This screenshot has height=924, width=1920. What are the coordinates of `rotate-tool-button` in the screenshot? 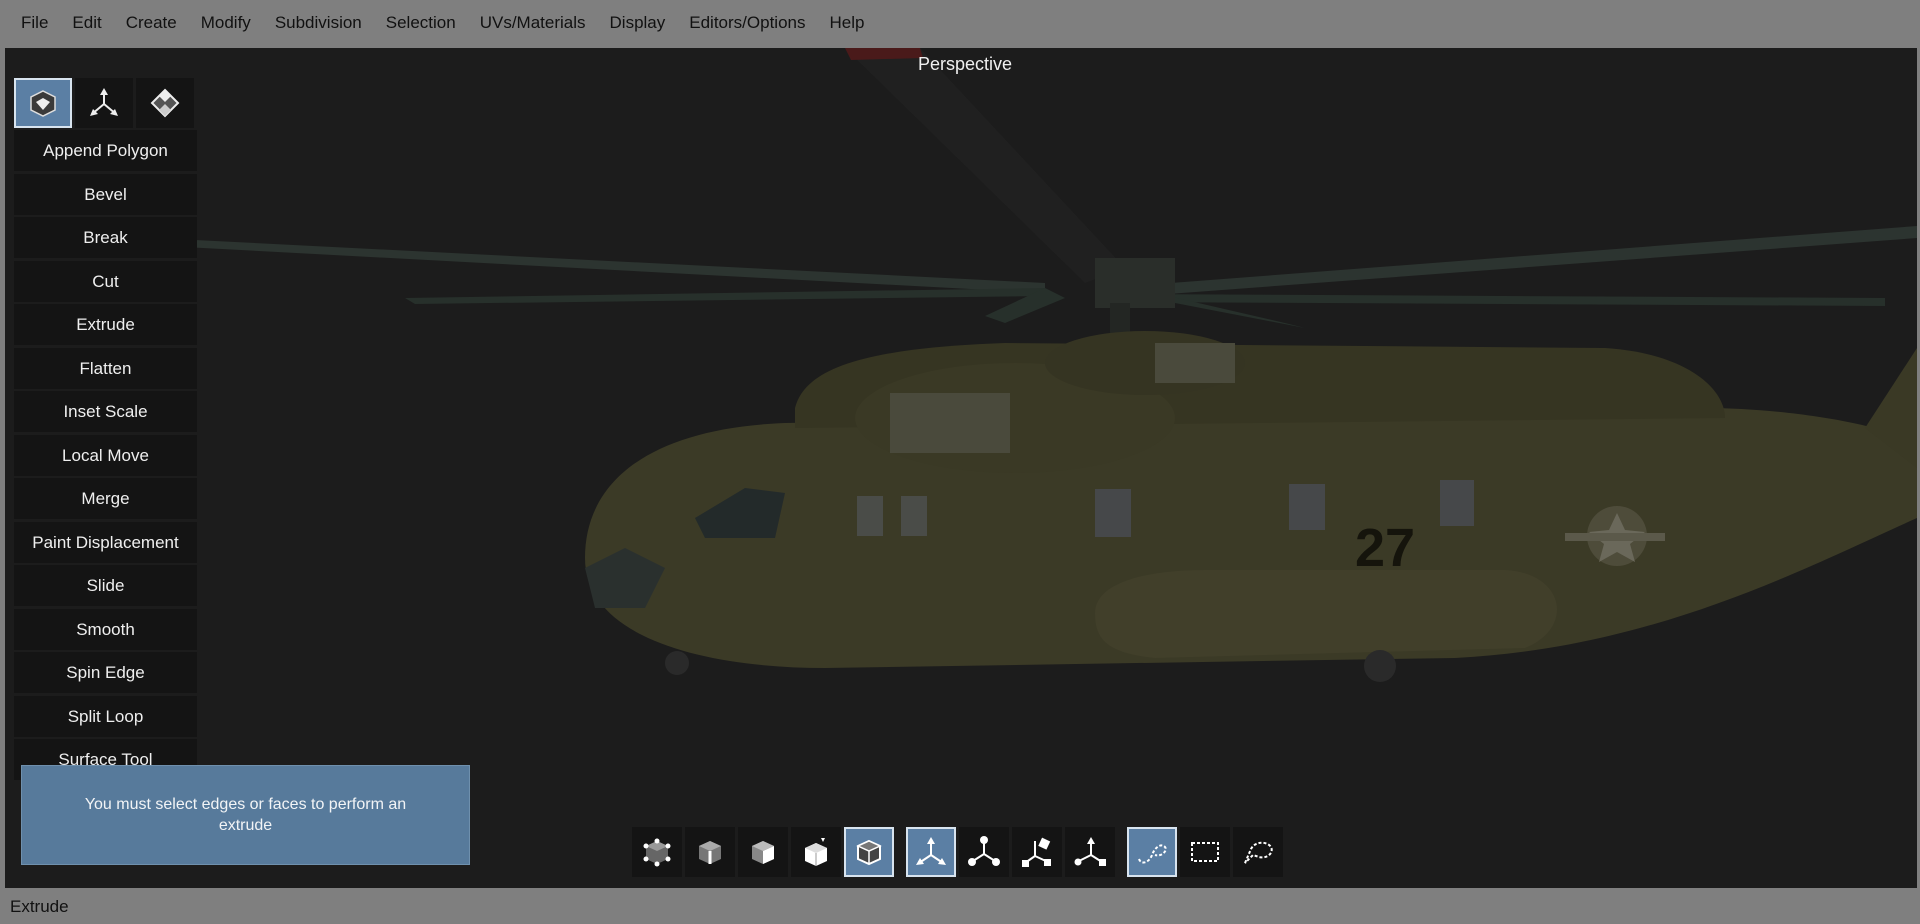 It's located at (1037, 852).